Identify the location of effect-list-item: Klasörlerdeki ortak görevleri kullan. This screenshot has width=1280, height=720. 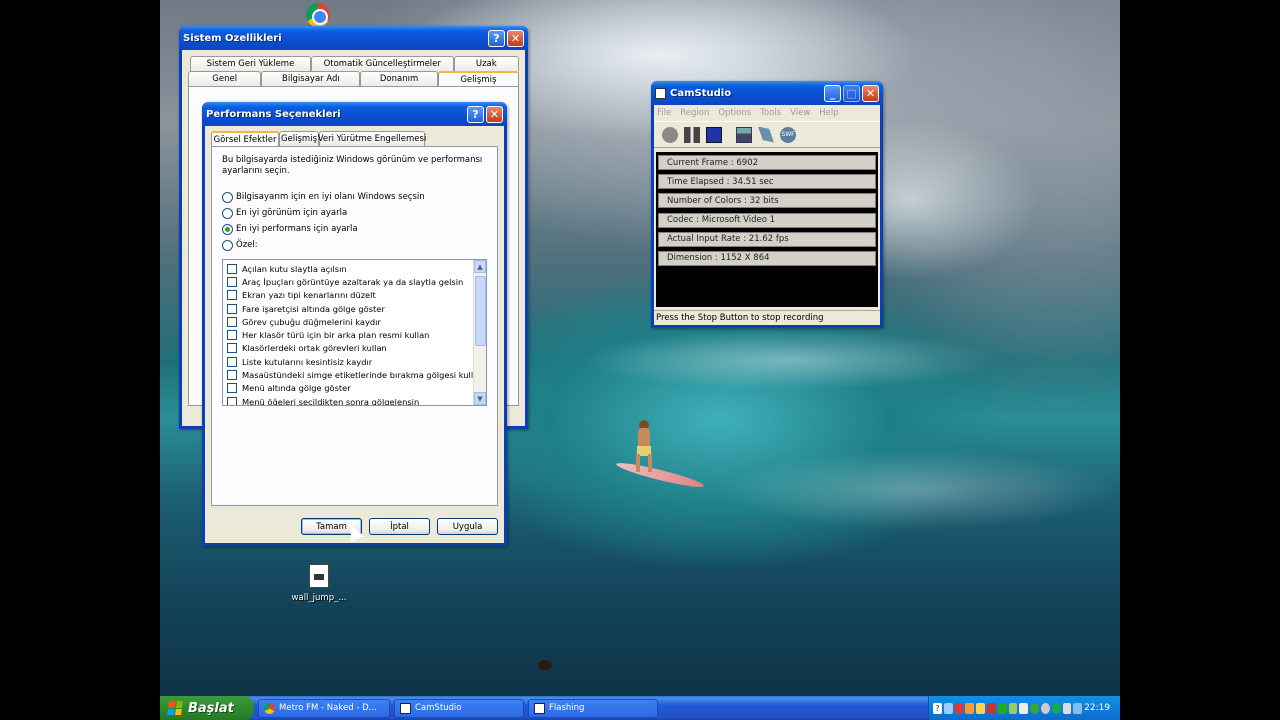
(348, 348).